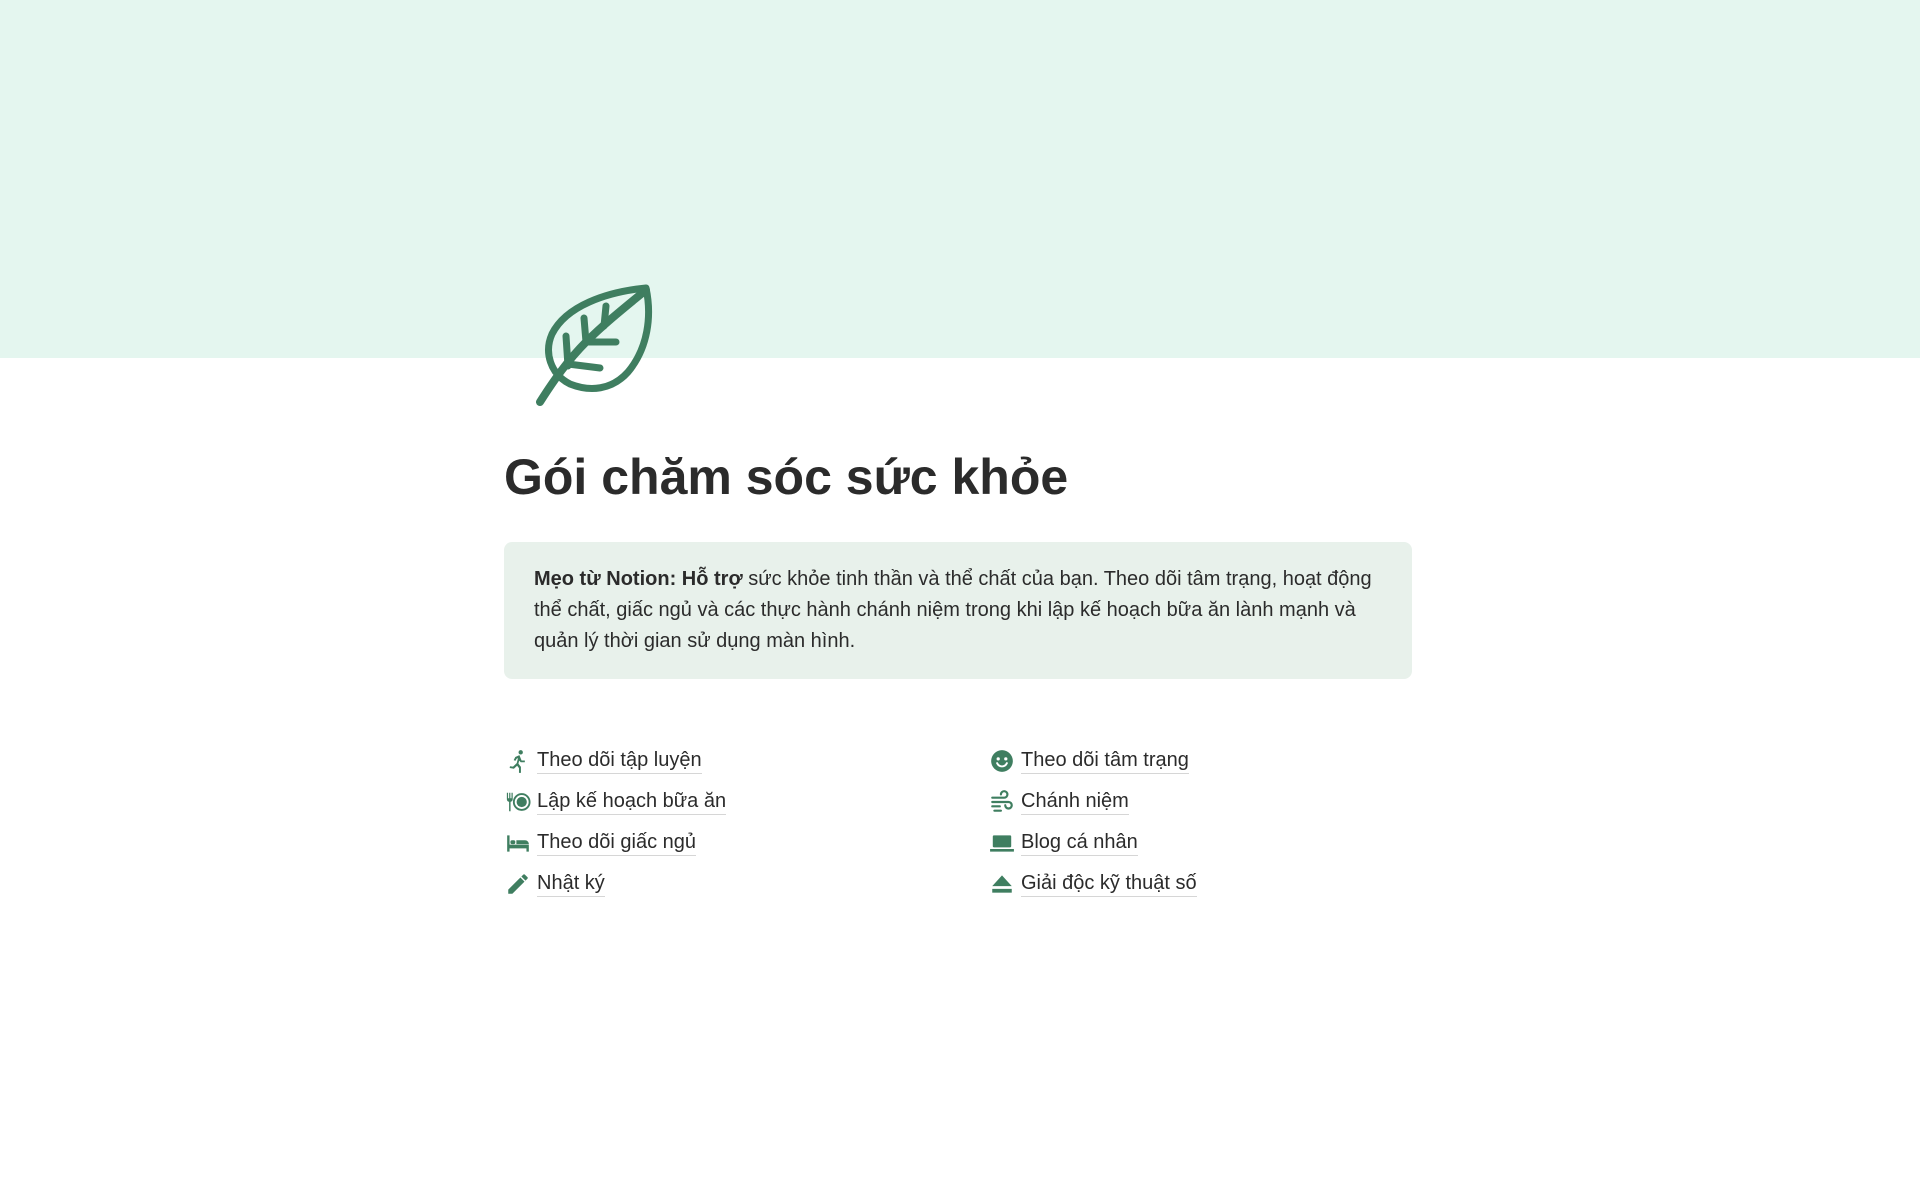  I want to click on link-mood-tracker: Theo dõi tâm trạng, so click(1092, 760).